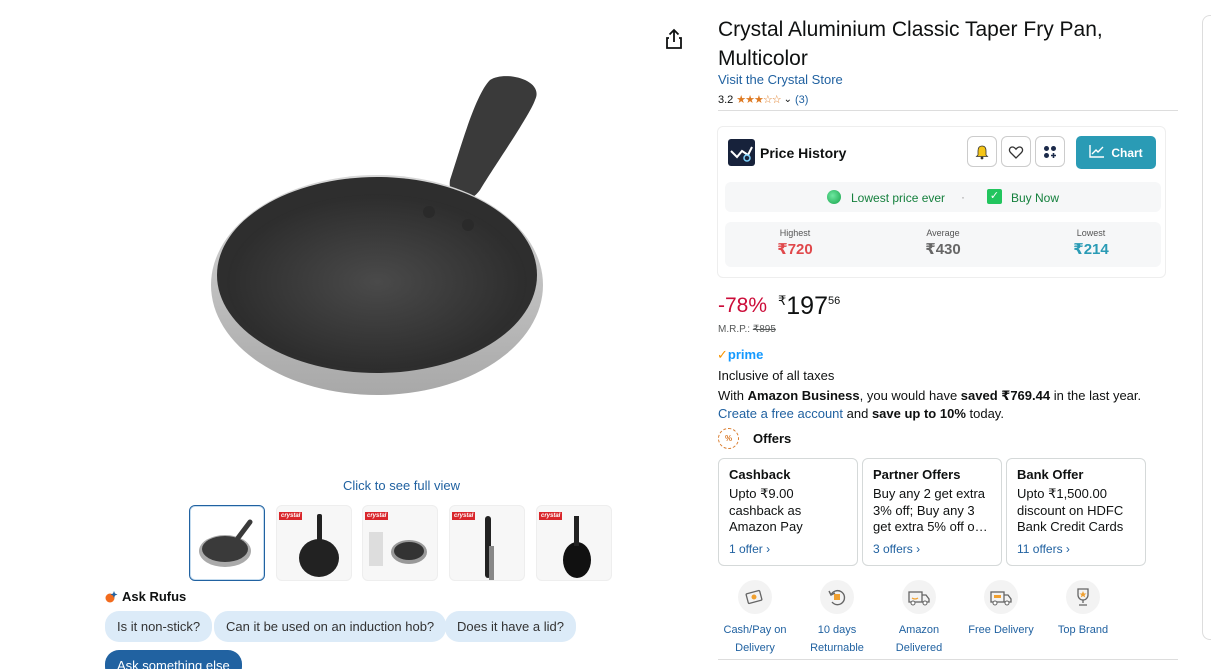 The width and height of the screenshot is (1211, 669). What do you see at coordinates (1091, 233) in the screenshot?
I see `stat-lowest-label: Lowest` at bounding box center [1091, 233].